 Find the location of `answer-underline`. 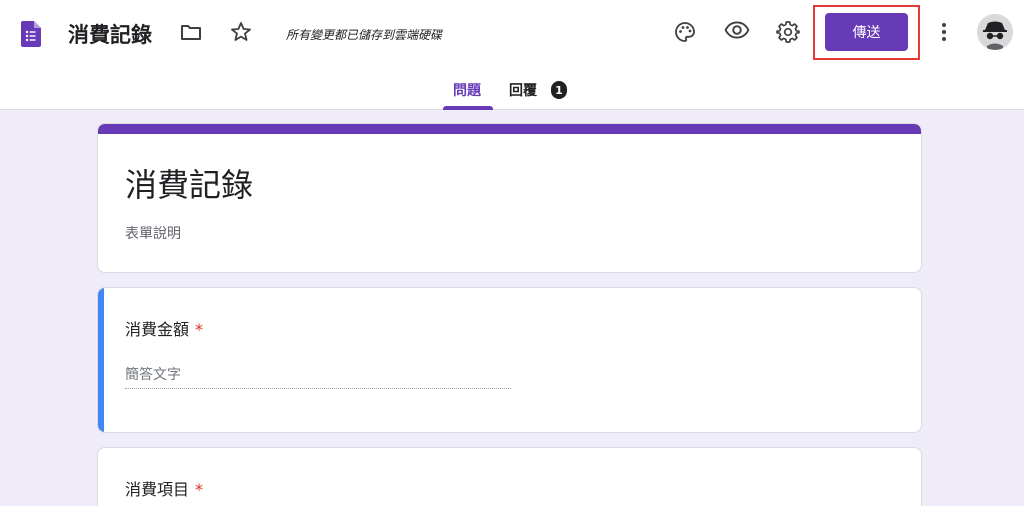

answer-underline is located at coordinates (318, 388).